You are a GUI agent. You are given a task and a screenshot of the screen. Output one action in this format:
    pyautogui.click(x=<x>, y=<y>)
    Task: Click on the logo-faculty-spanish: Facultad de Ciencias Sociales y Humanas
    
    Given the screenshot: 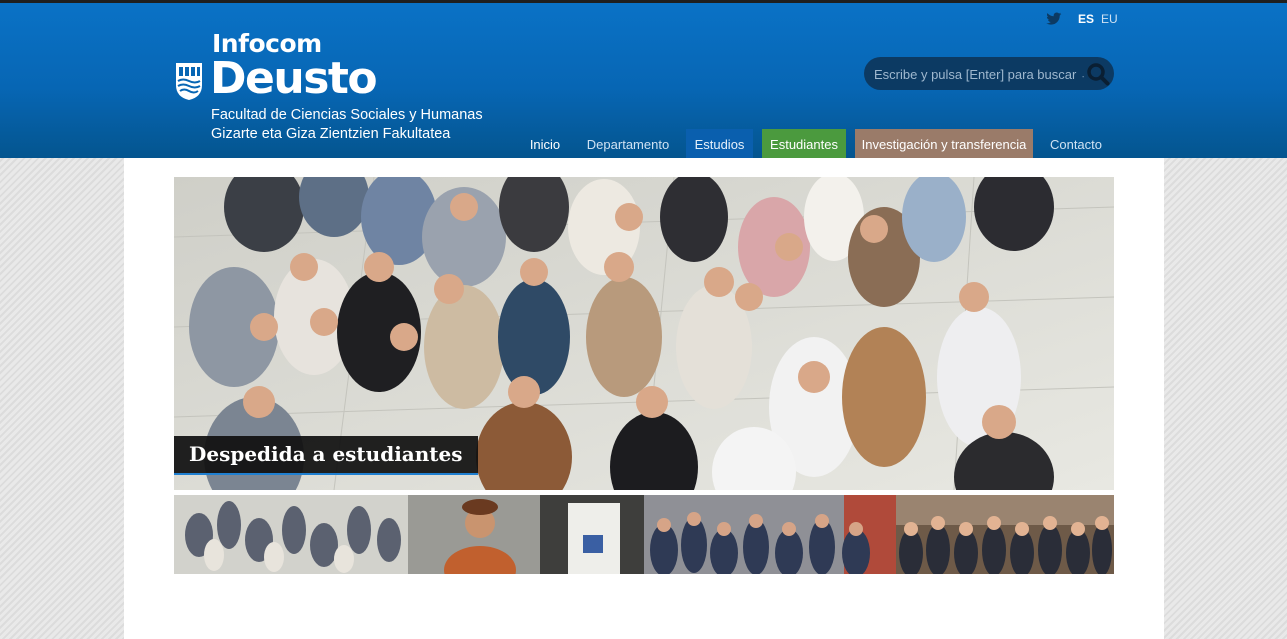 What is the action you would take?
    pyautogui.click(x=347, y=115)
    